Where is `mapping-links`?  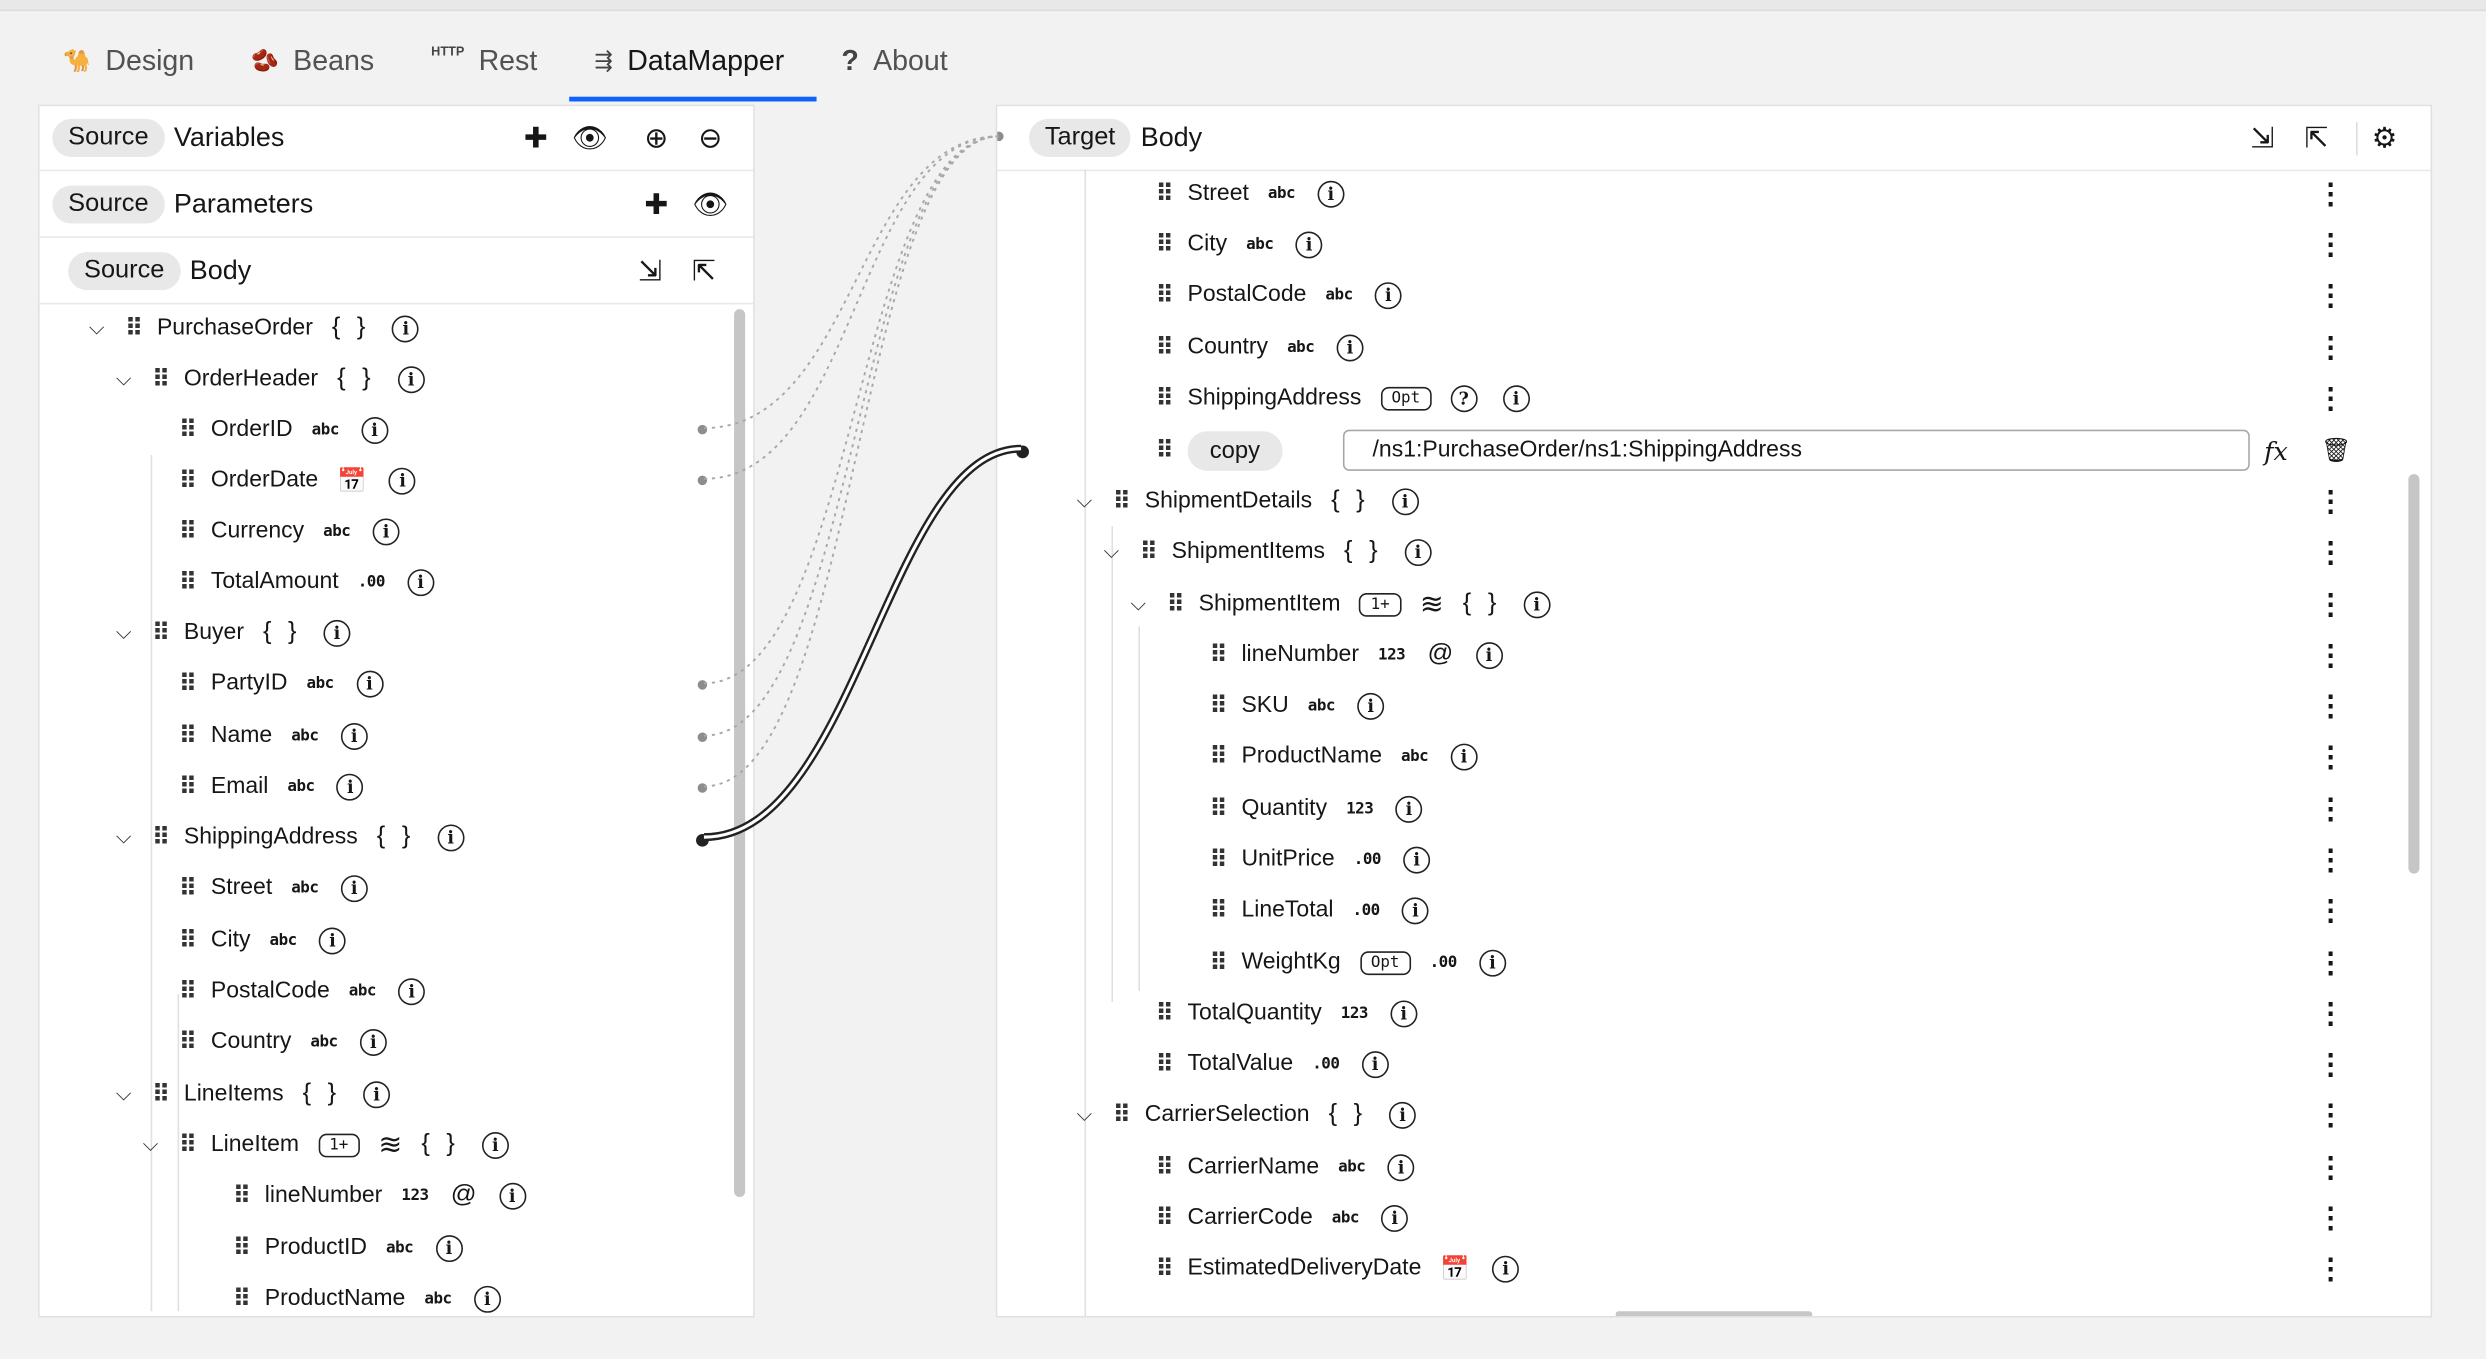 mapping-links is located at coordinates (862, 488).